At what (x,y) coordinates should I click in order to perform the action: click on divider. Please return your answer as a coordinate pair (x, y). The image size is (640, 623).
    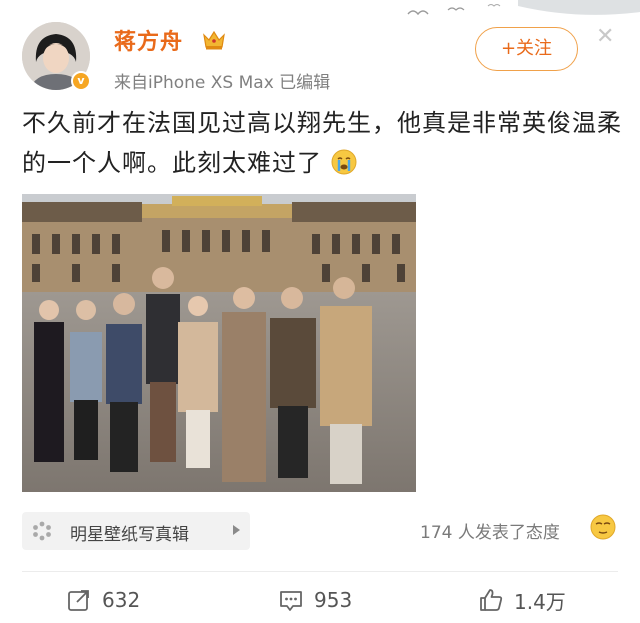
    Looking at the image, I should click on (320, 571).